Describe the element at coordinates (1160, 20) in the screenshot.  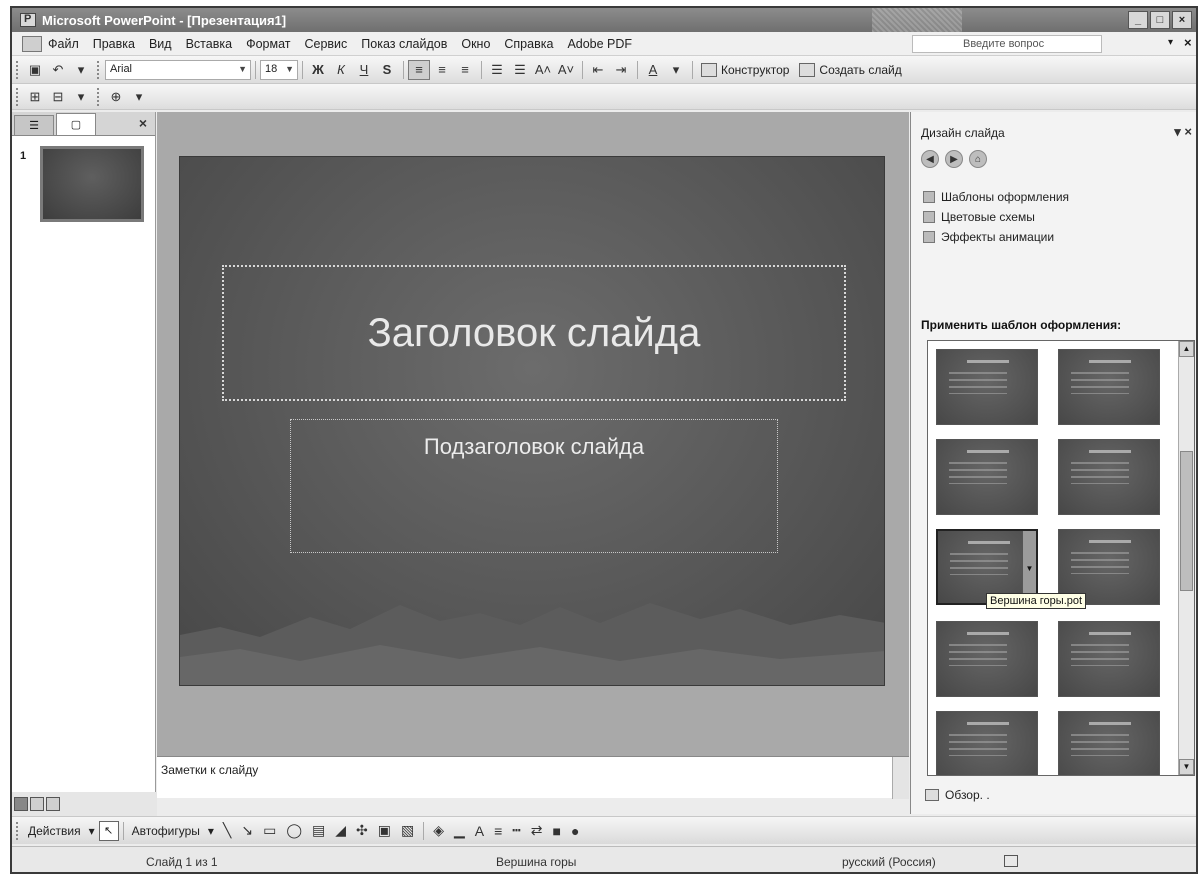
I see `maximize-button: □` at that location.